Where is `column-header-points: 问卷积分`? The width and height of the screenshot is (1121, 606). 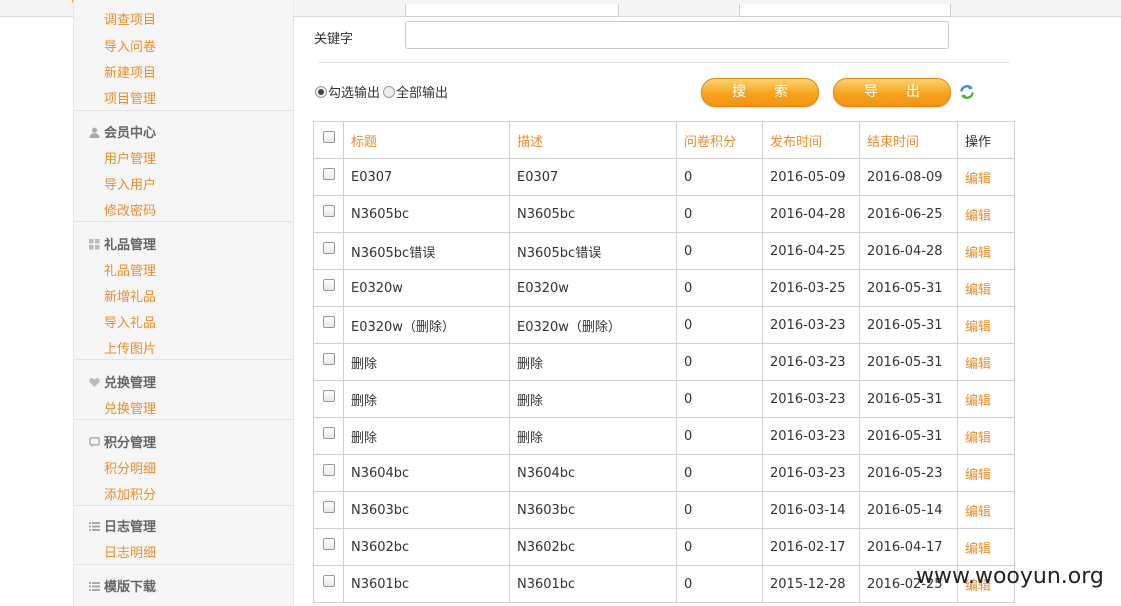
column-header-points: 问卷积分 is located at coordinates (719, 140).